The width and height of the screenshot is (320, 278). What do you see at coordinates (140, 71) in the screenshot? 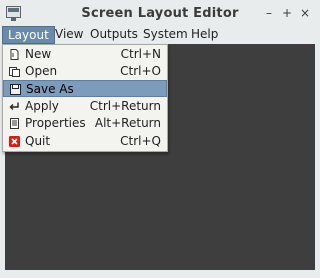
I see `menu-item-shortcut: Ctrl+O` at bounding box center [140, 71].